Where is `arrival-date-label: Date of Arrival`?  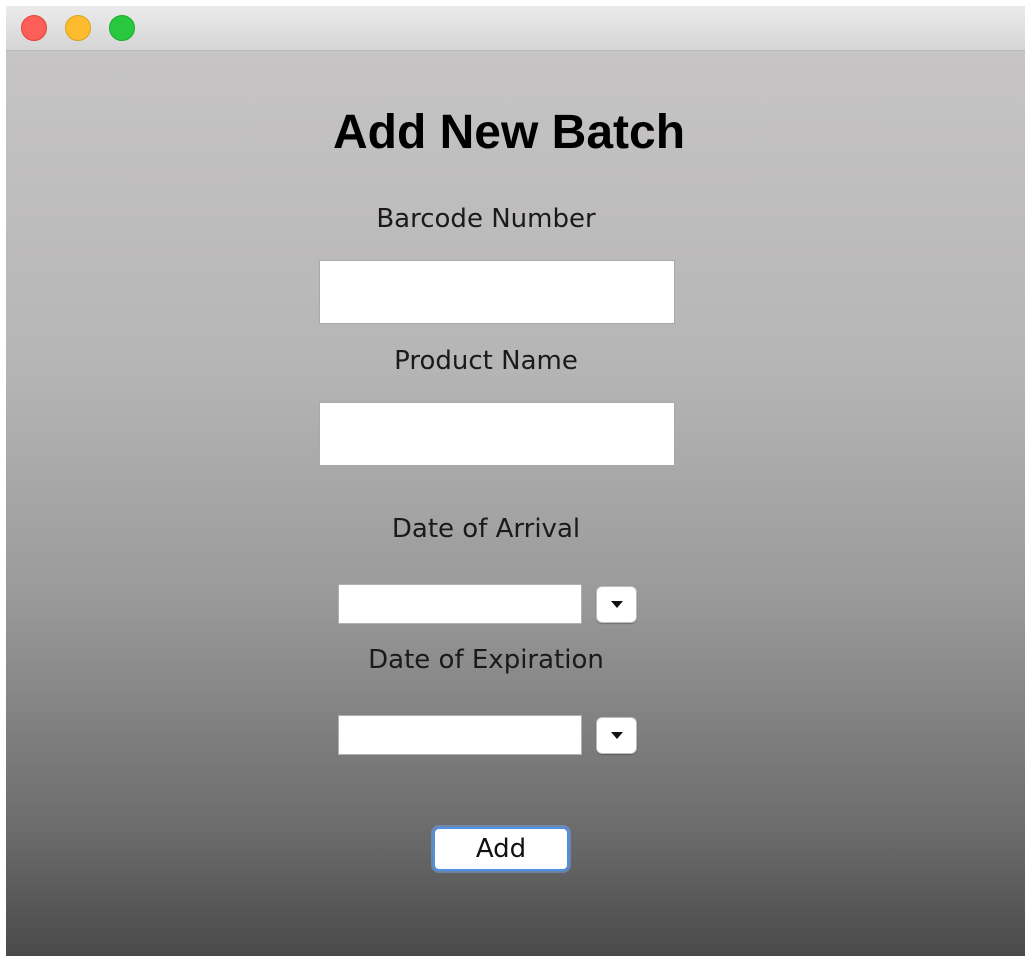
arrival-date-label: Date of Arrival is located at coordinates (486, 529).